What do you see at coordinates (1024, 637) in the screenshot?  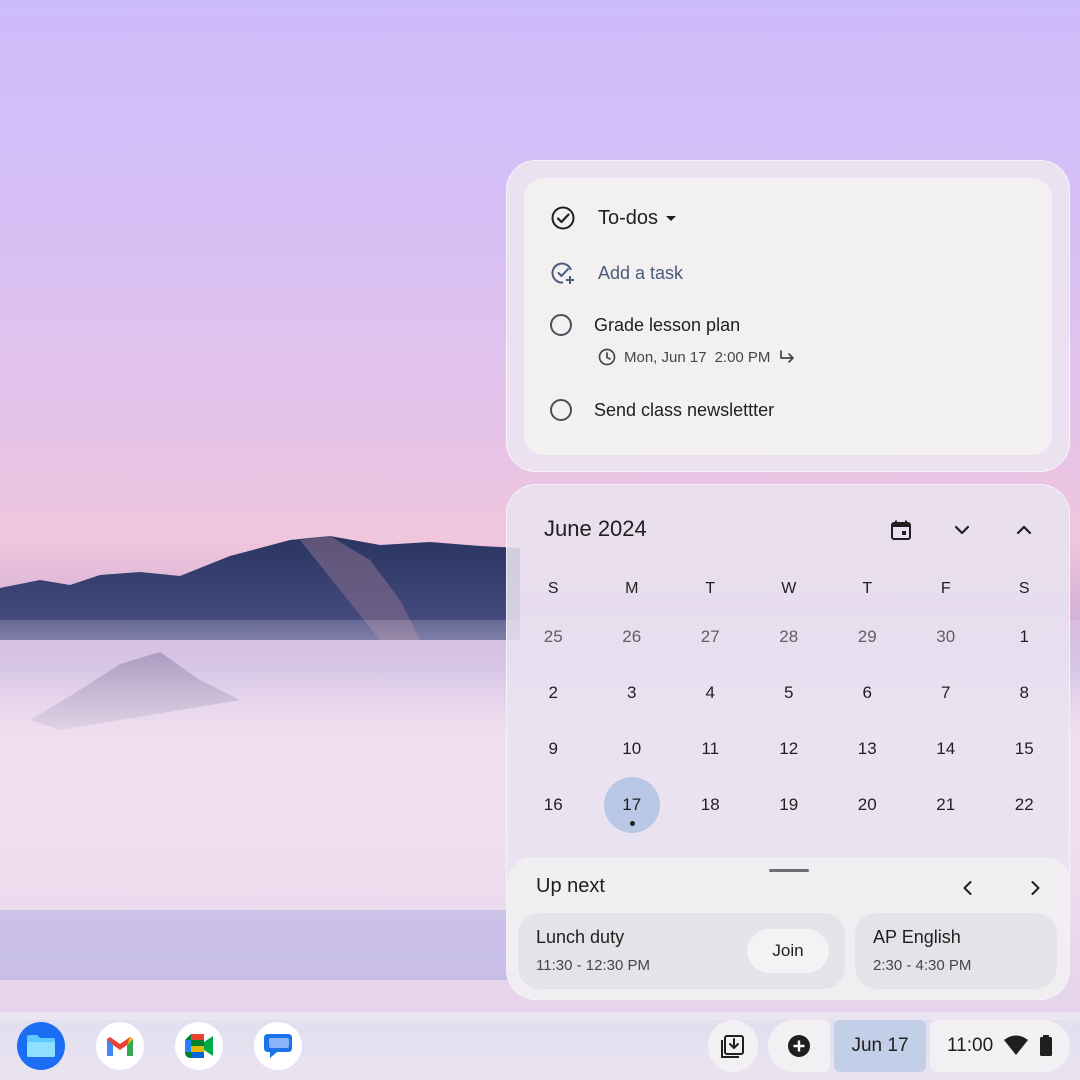 I see `calendar-day: 1` at bounding box center [1024, 637].